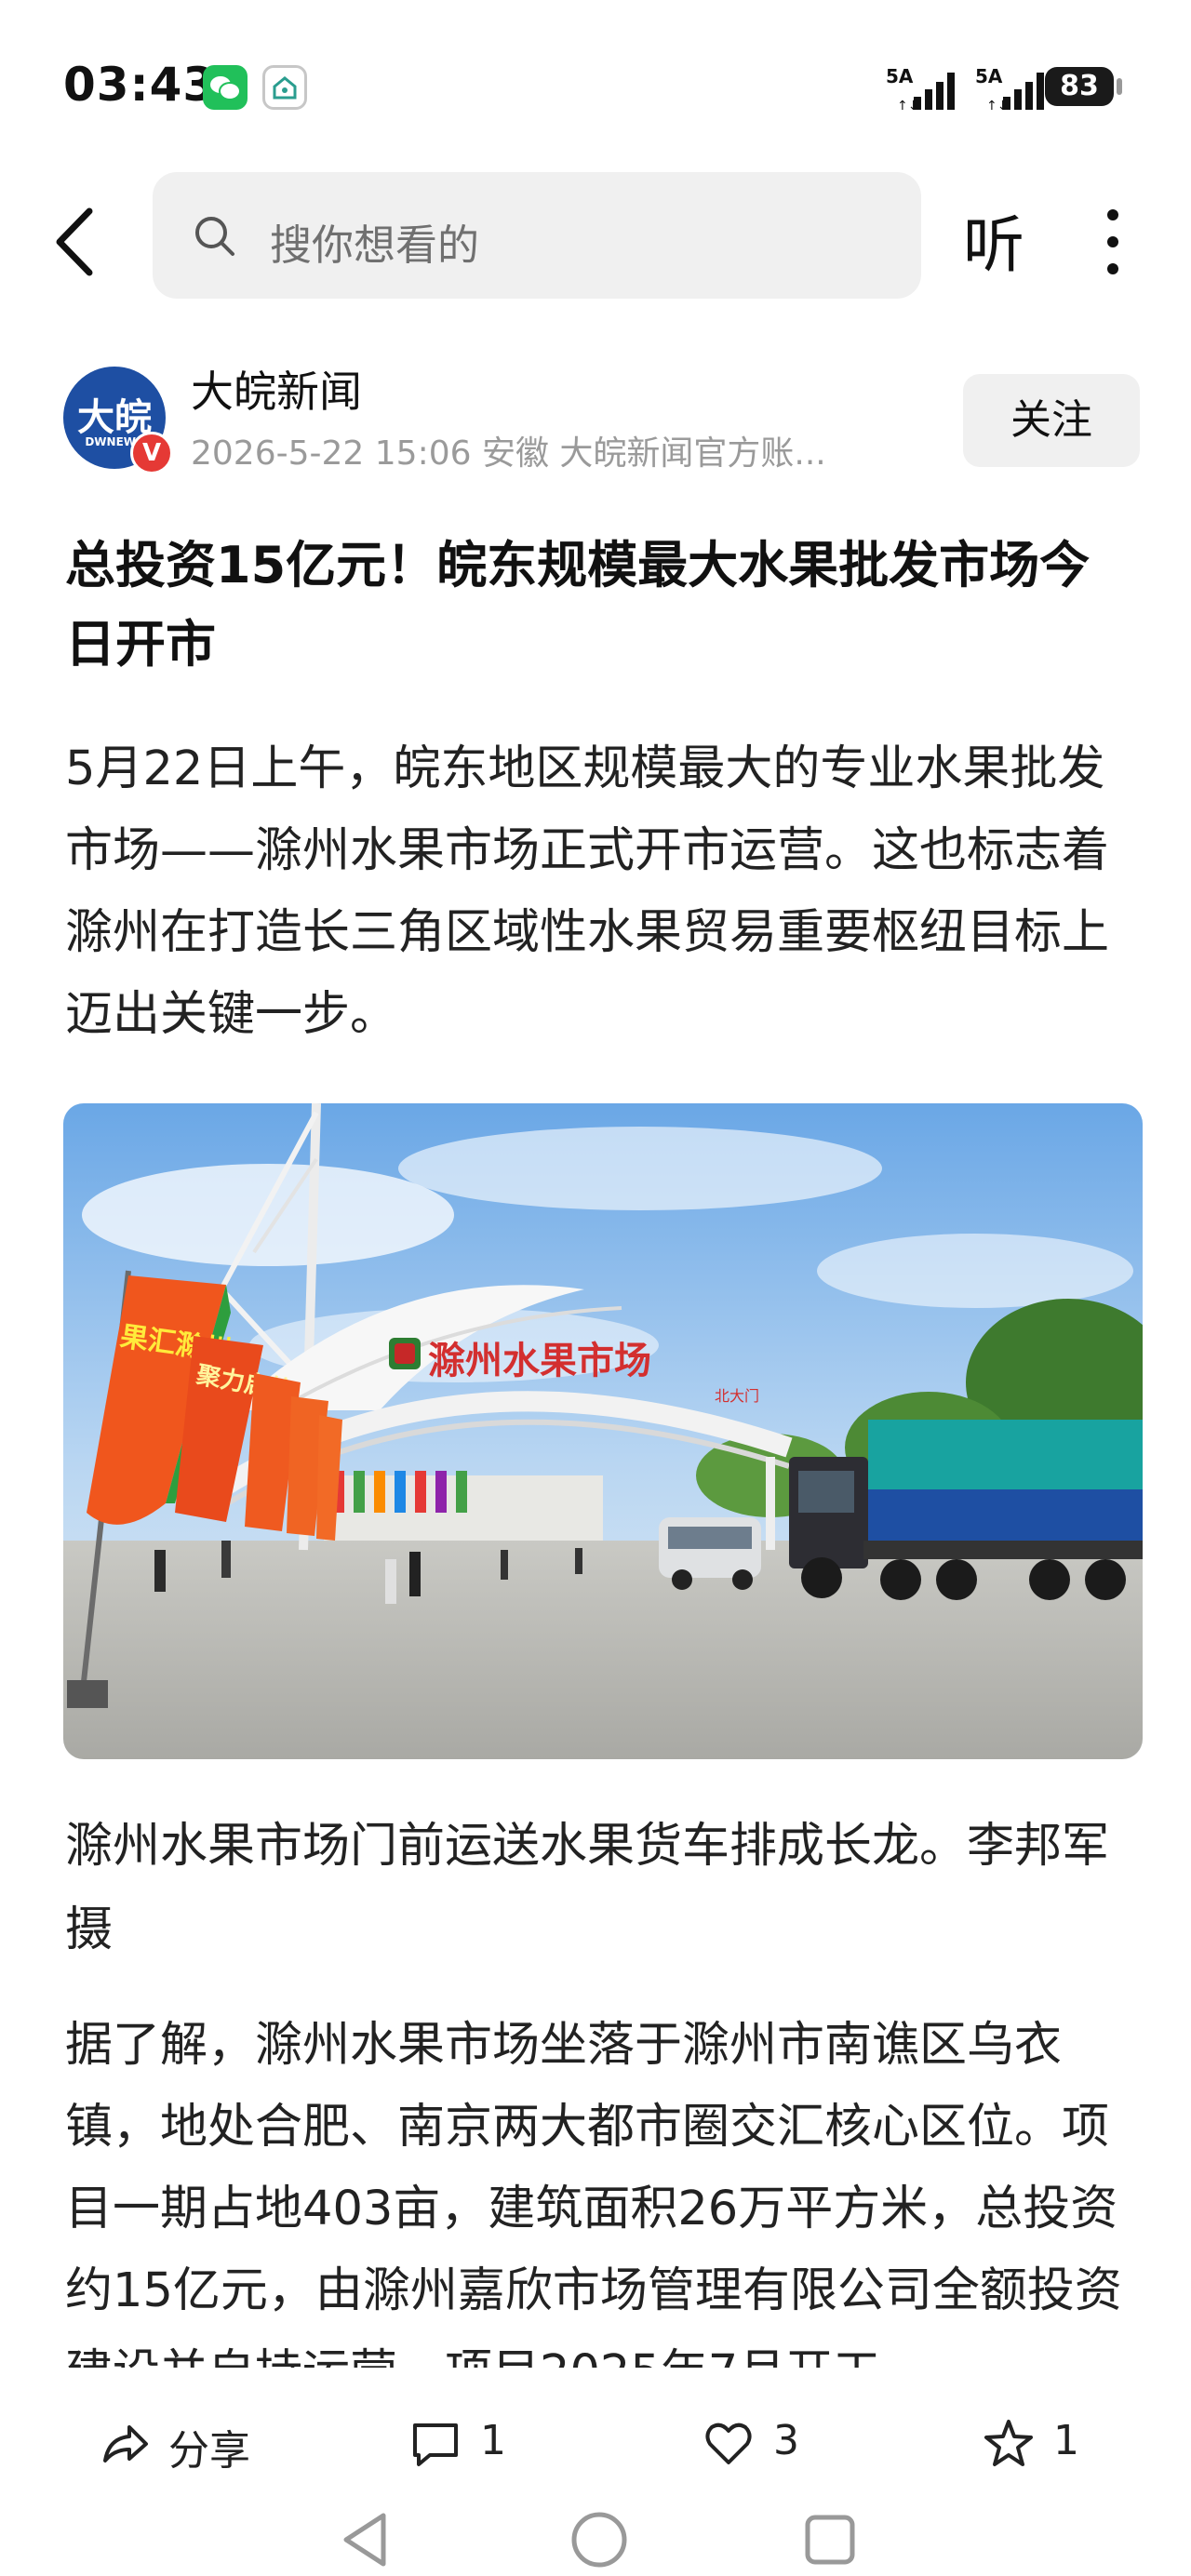  Describe the element at coordinates (1012, 88) in the screenshot. I see `signal-sim2-icon: 5A ↑↓` at that location.